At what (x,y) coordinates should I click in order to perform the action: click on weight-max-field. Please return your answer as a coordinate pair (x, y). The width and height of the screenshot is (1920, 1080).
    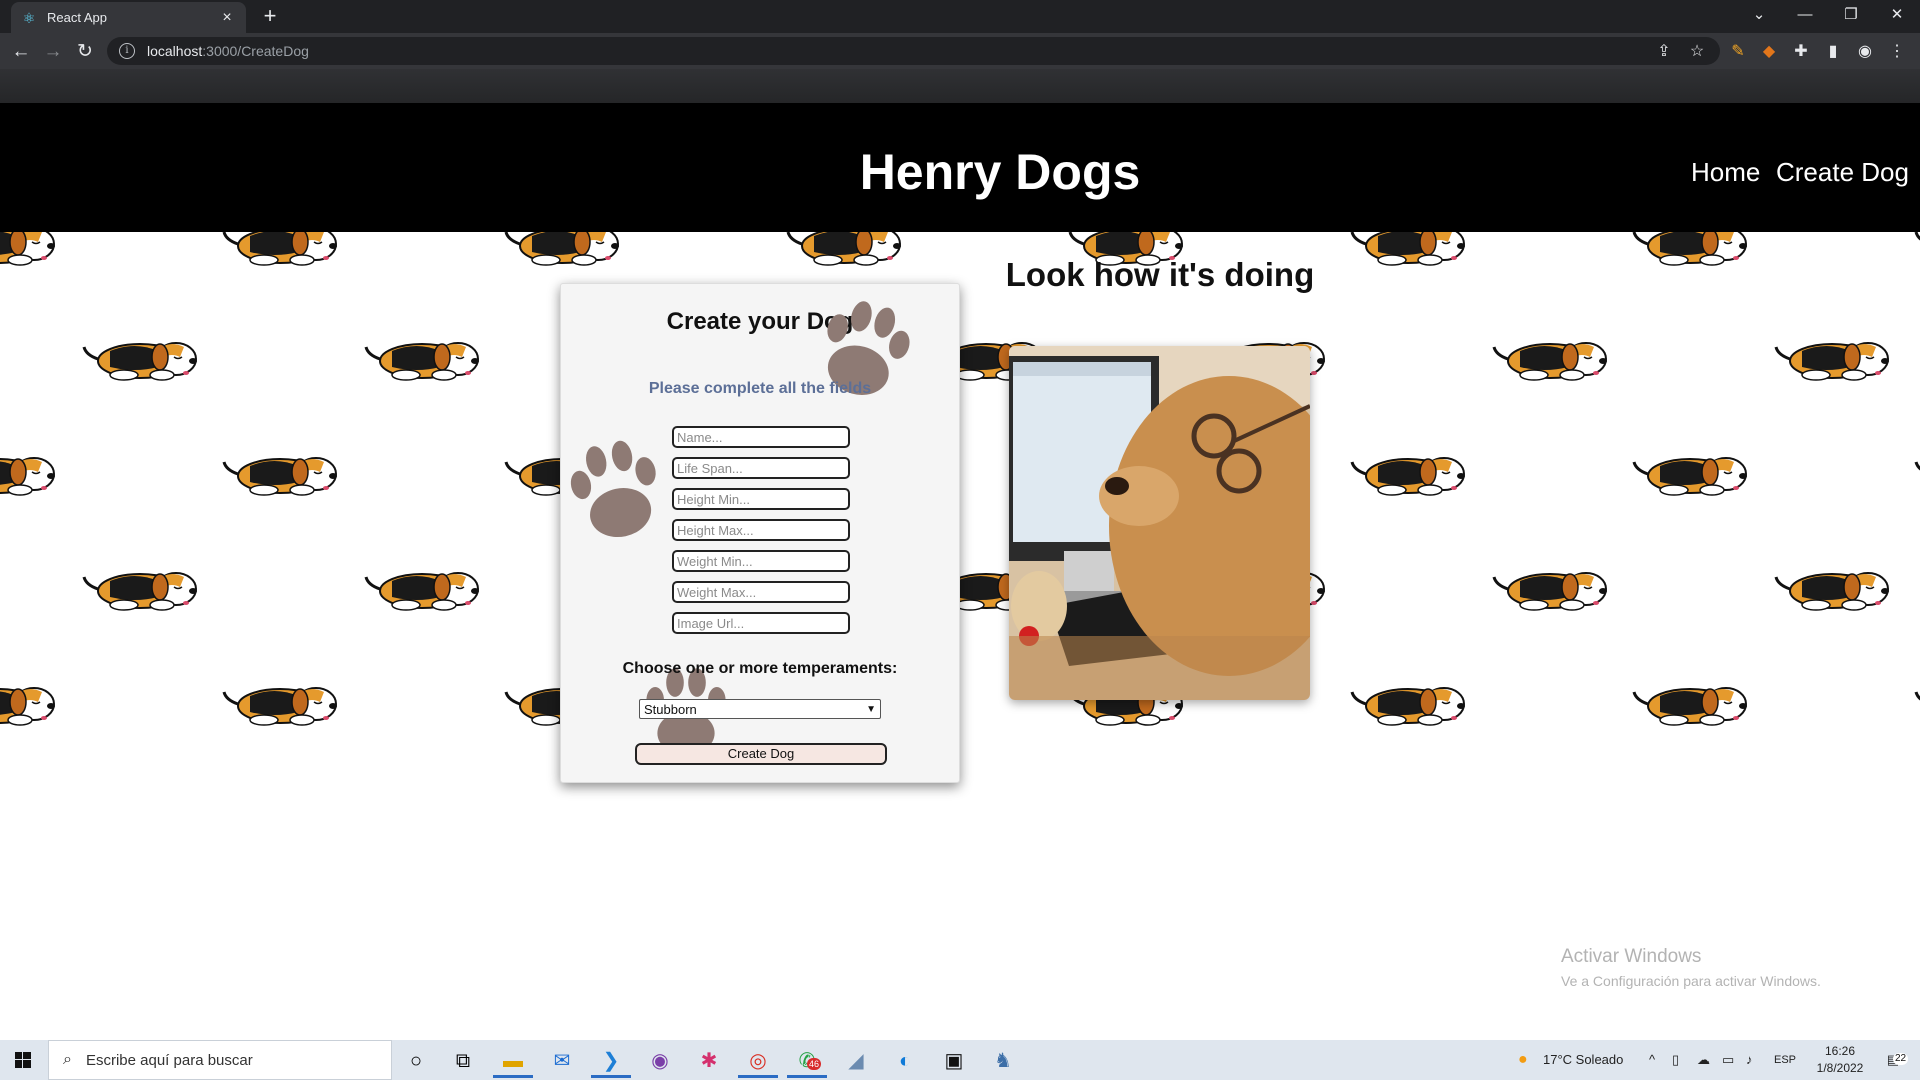
    Looking at the image, I should click on (761, 592).